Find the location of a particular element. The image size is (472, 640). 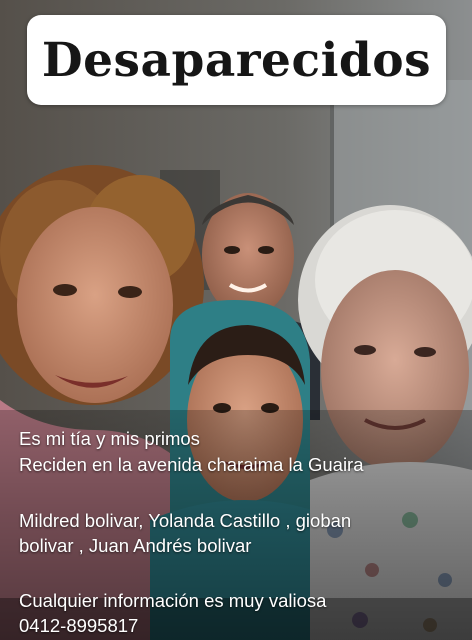

page-title: Desaparecidos is located at coordinates (236, 60).